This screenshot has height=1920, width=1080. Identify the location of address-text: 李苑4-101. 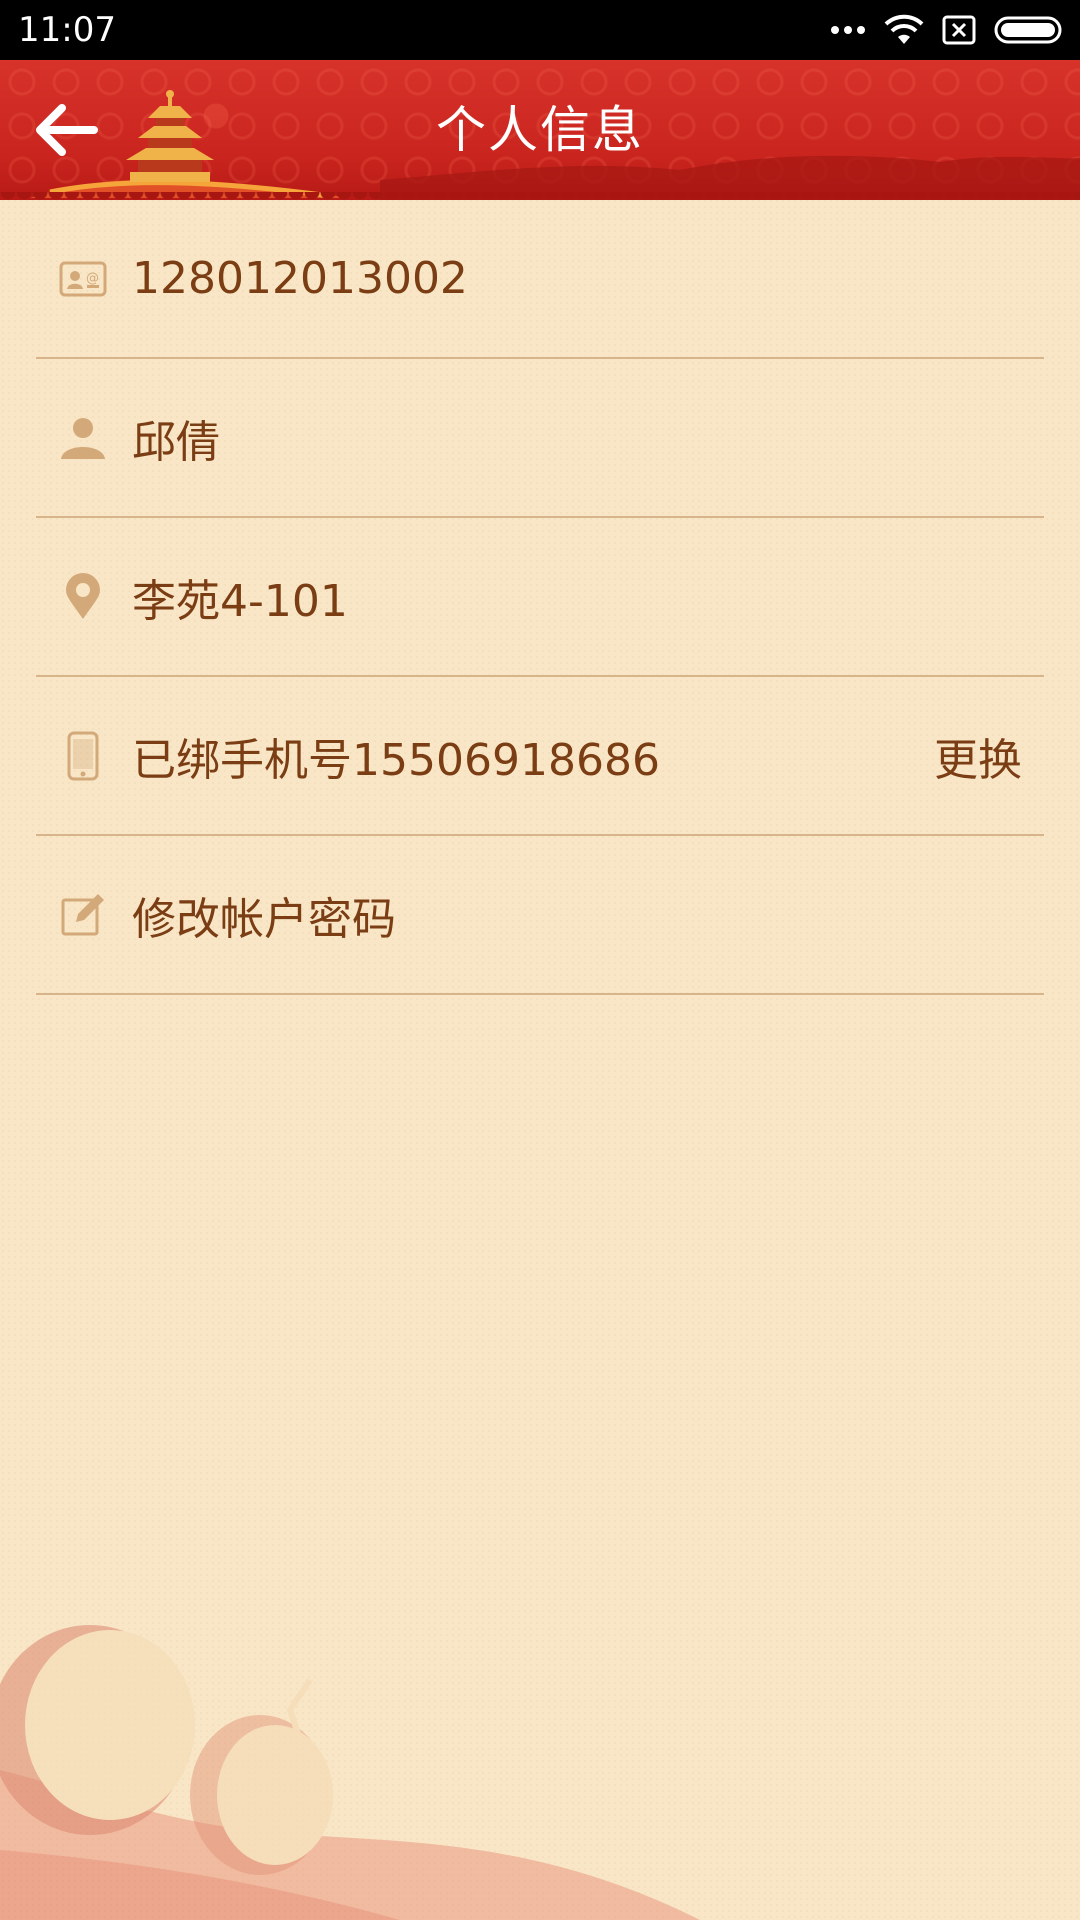
(240, 601).